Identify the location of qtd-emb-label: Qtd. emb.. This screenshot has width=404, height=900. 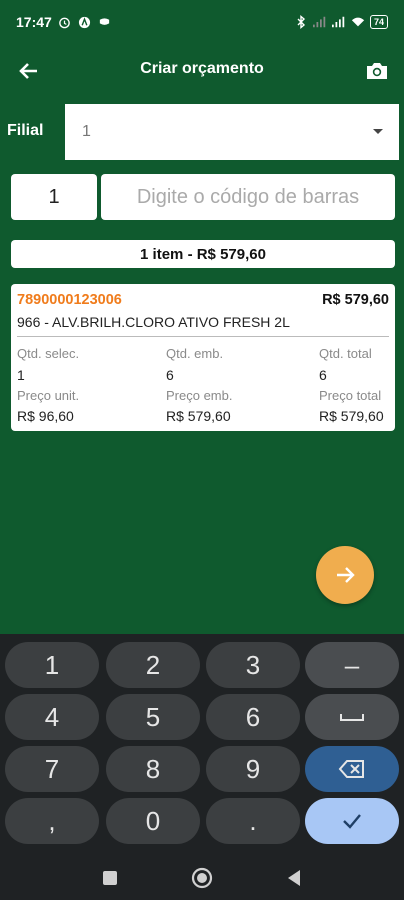
(195, 353).